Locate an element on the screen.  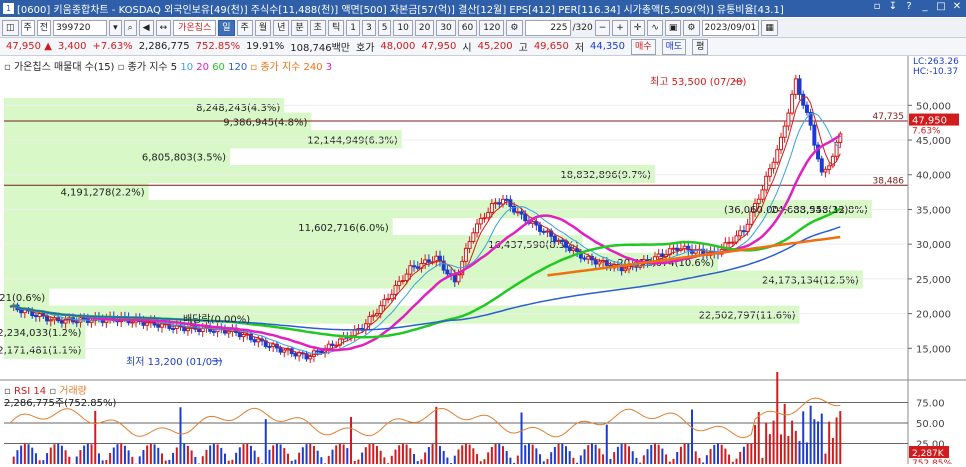
period-week: 주 is located at coordinates (245, 28).